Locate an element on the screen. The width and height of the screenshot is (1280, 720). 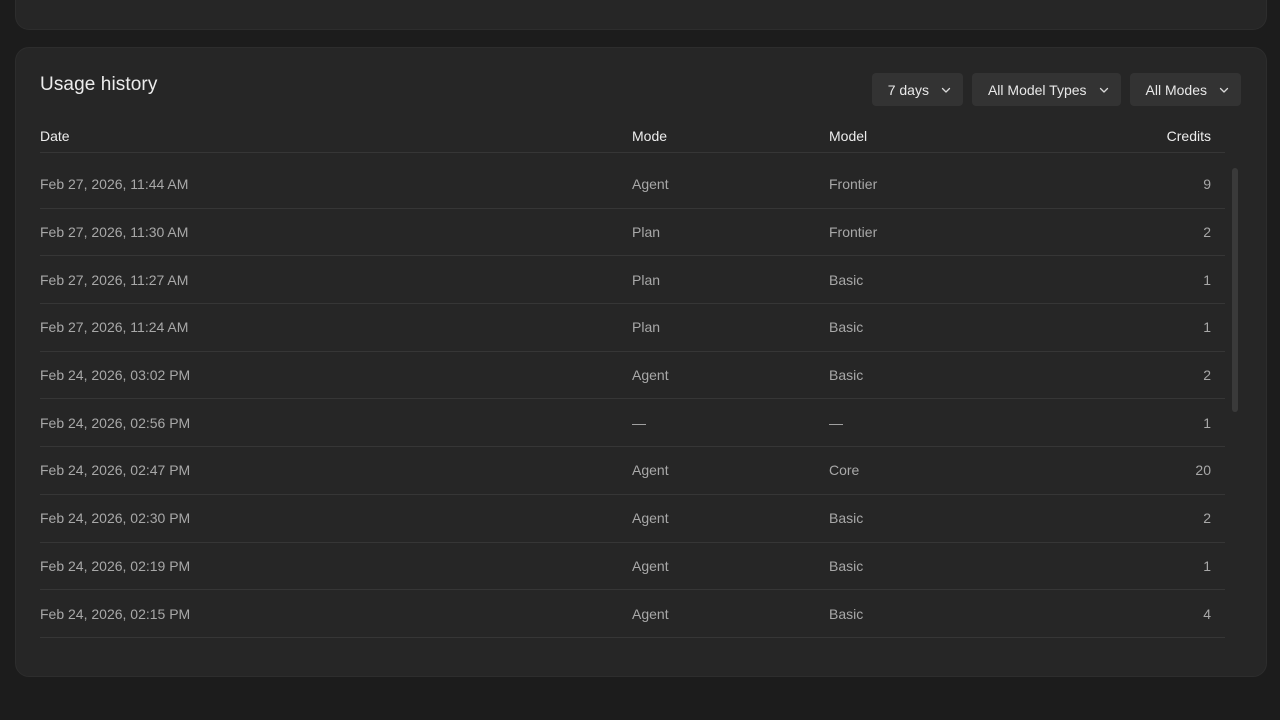
table-row: Feb 27, 2026, 11:44 AM Agent Frontier 9 is located at coordinates (632, 185).